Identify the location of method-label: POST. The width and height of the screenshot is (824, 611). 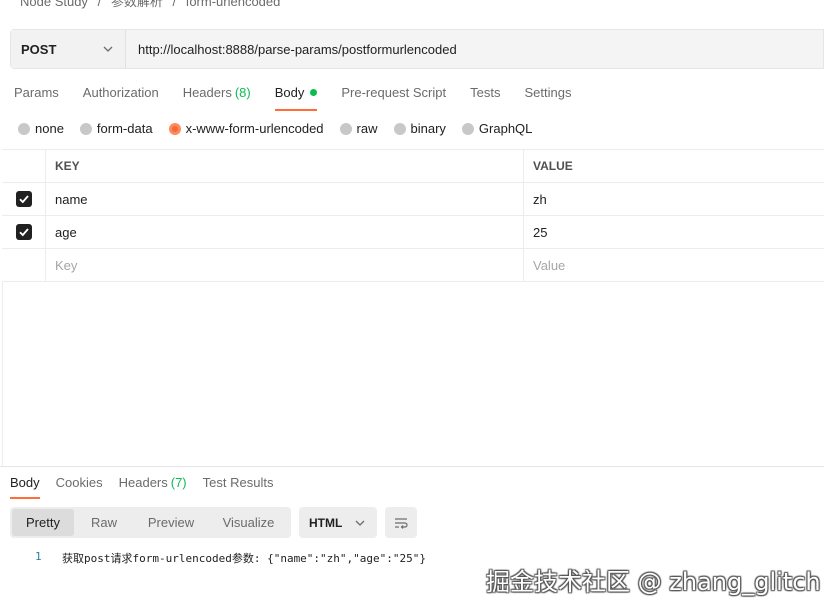
(39, 49).